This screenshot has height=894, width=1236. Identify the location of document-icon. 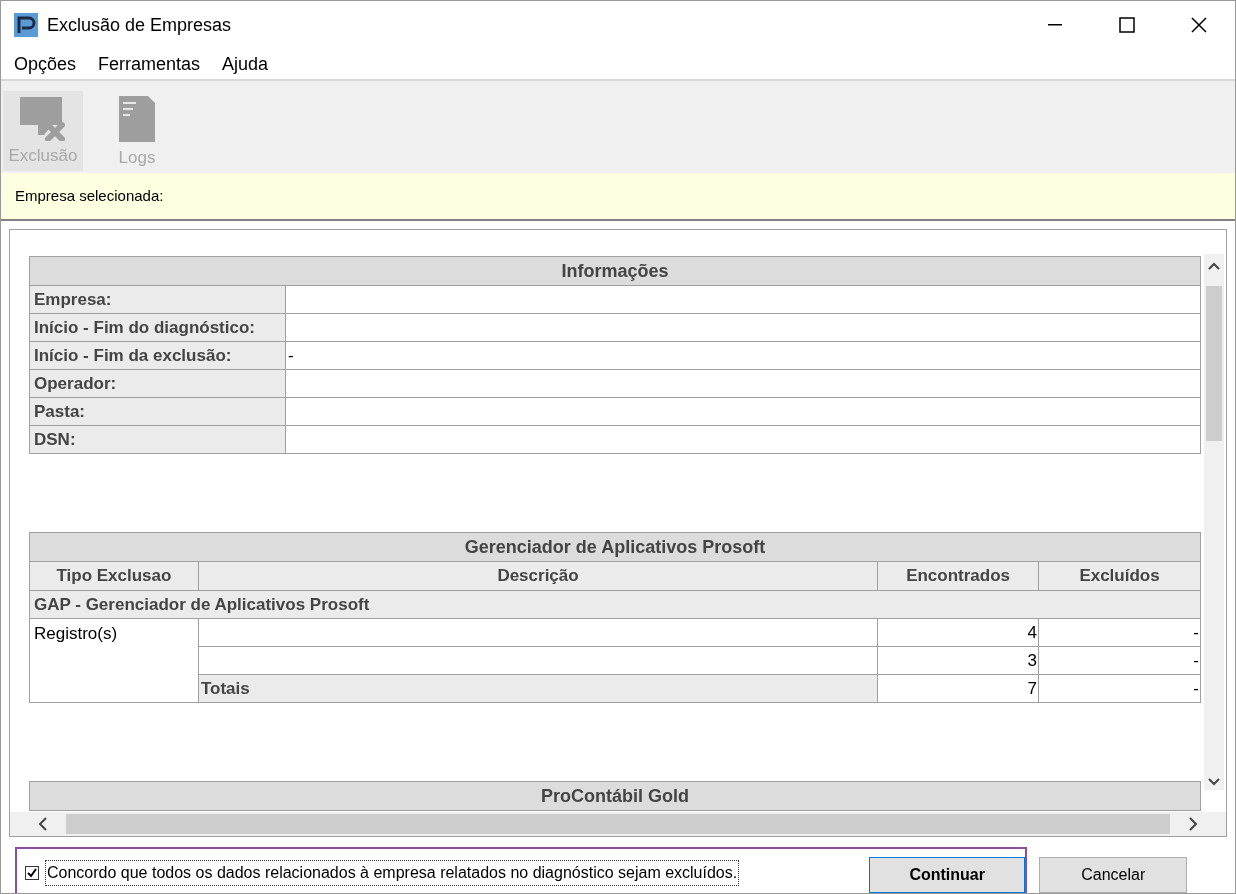
(137, 119).